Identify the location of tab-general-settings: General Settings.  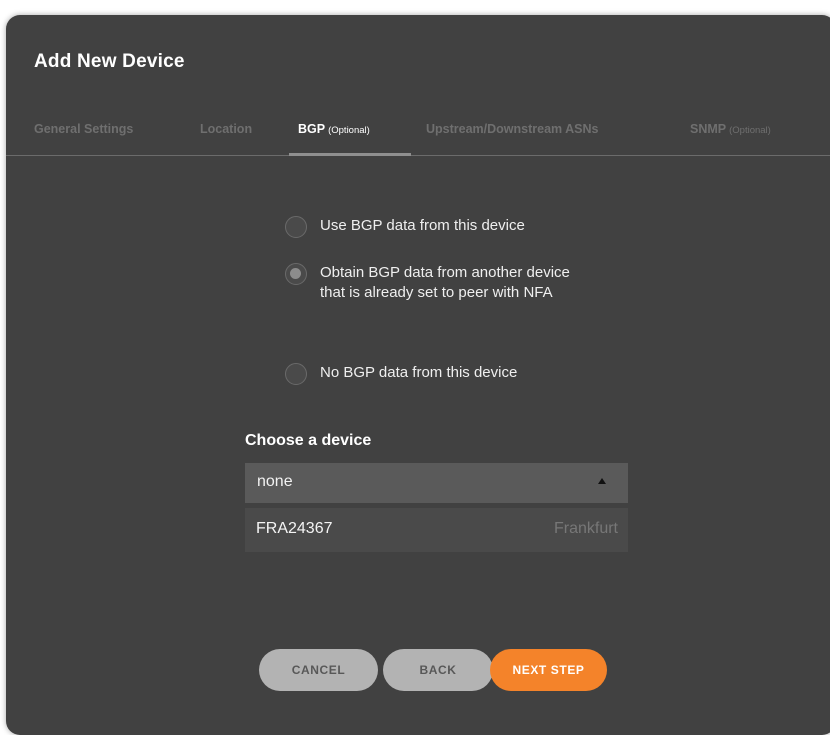
(83, 129).